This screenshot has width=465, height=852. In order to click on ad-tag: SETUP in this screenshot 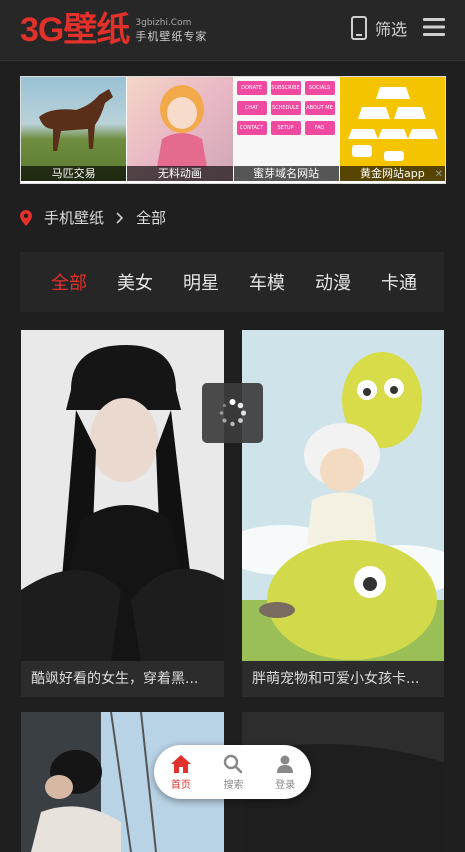, I will do `click(285, 128)`.